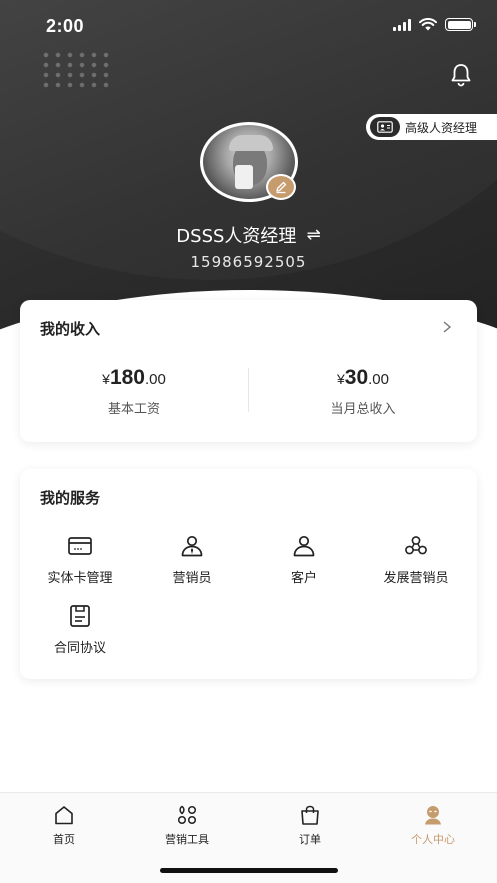 The height and width of the screenshot is (883, 497). I want to click on home-icon, so click(64, 815).